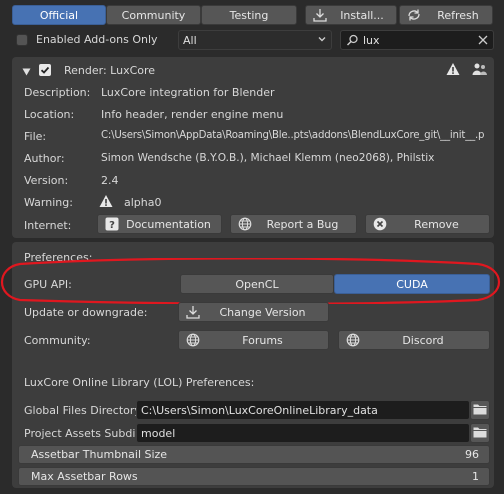 The width and height of the screenshot is (504, 494). I want to click on discord-button: Discord, so click(414, 340).